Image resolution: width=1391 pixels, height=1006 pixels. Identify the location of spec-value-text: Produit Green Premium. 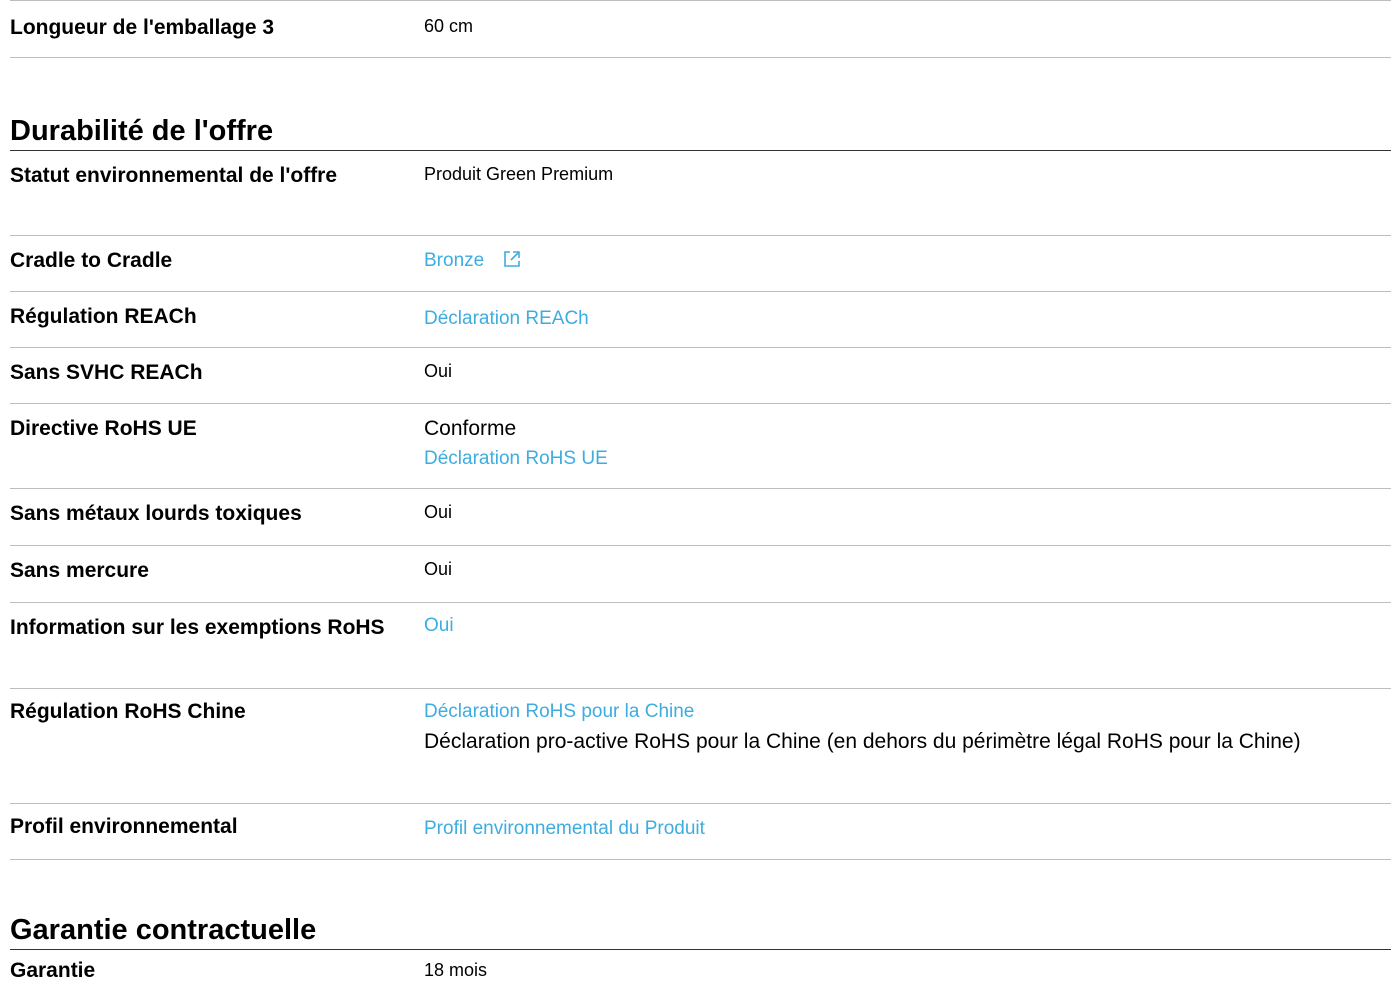
(519, 174).